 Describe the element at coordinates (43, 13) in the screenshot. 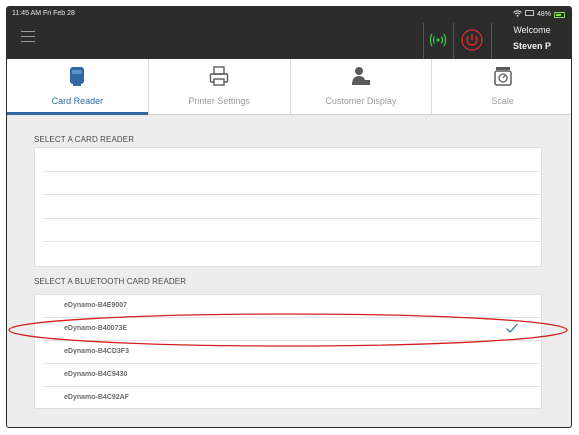

I see `status-time: 11:45 AM Fri Feb 28` at that location.